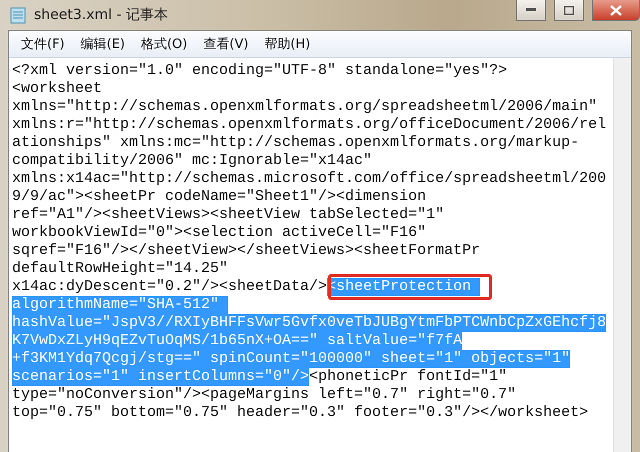  Describe the element at coordinates (287, 44) in the screenshot. I see `menu-item: 帮助(H)` at that location.